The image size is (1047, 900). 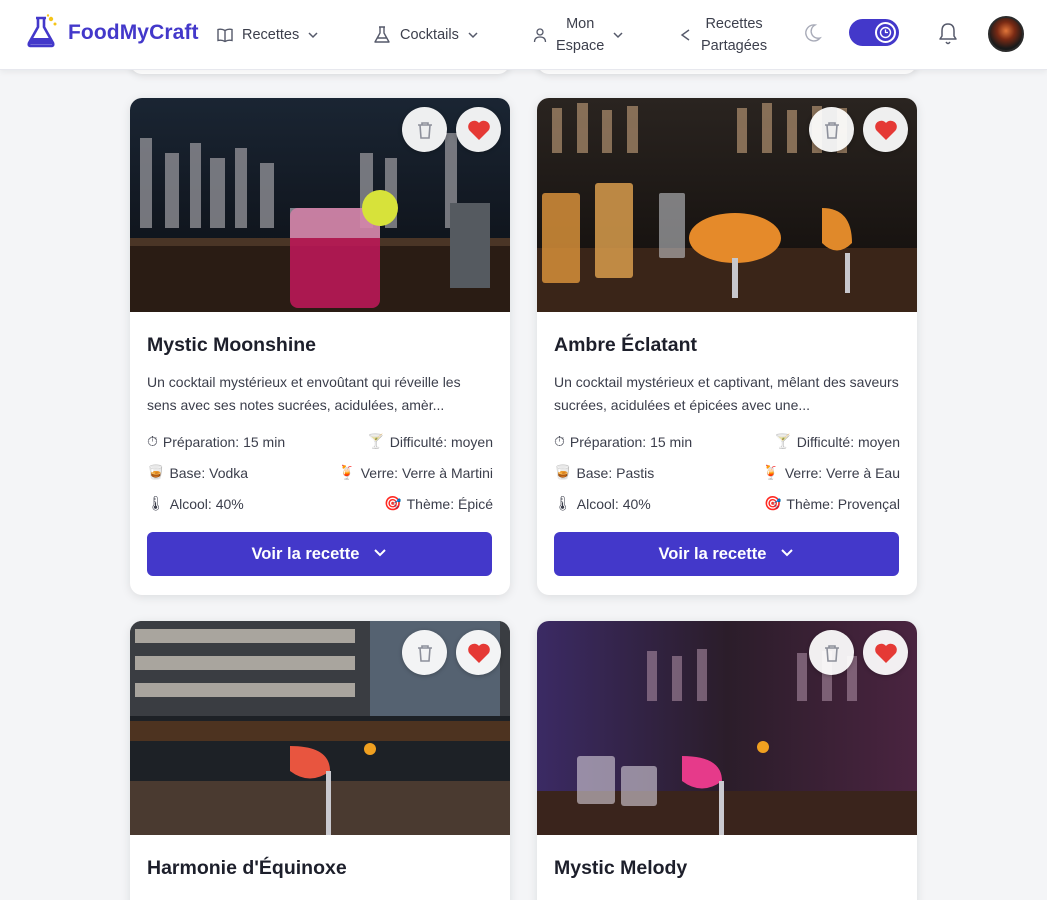 I want to click on base-spirit: Base: Pastis, so click(x=615, y=472).